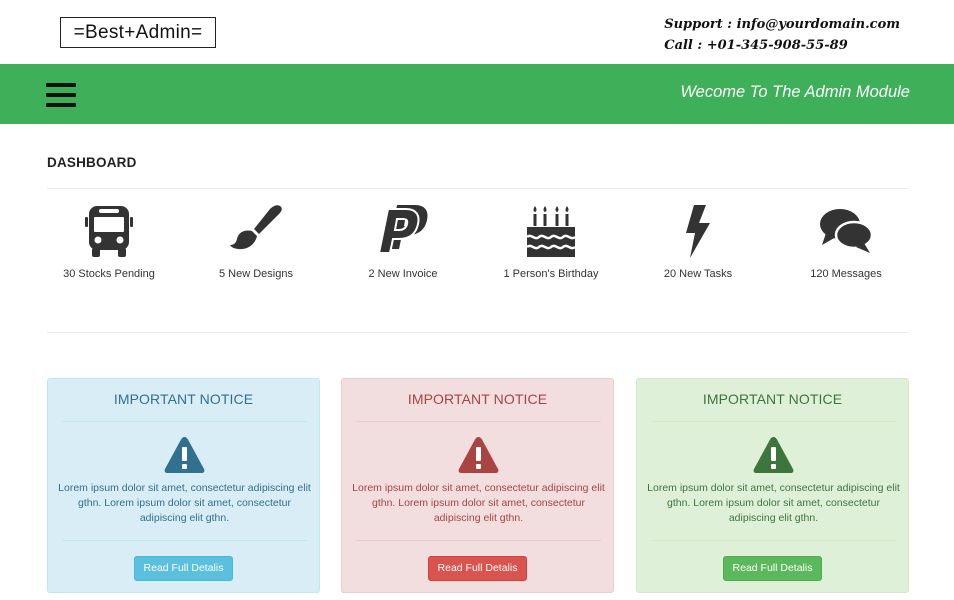 The height and width of the screenshot is (600, 954). I want to click on page-title: DASHBOARD, so click(92, 162).